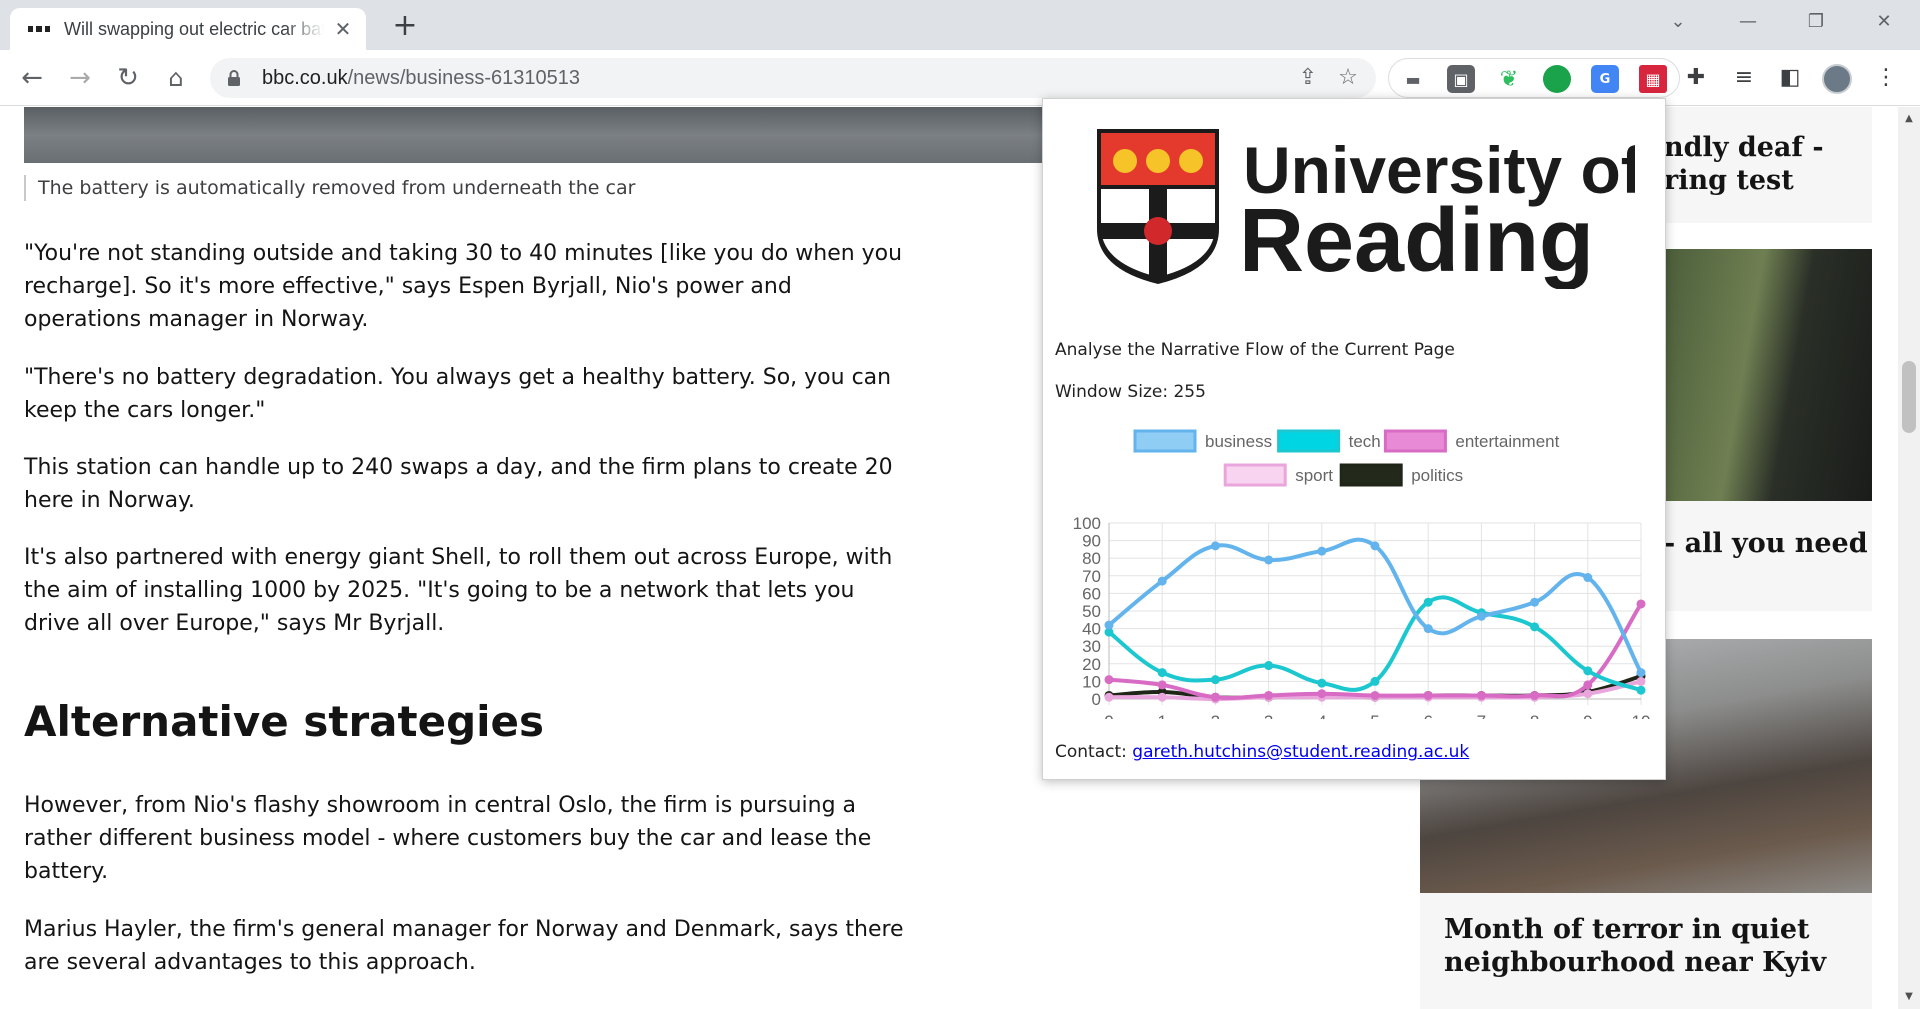 Image resolution: width=1920 pixels, height=1009 pixels. I want to click on x-tick-label: 3, so click(1268, 715).